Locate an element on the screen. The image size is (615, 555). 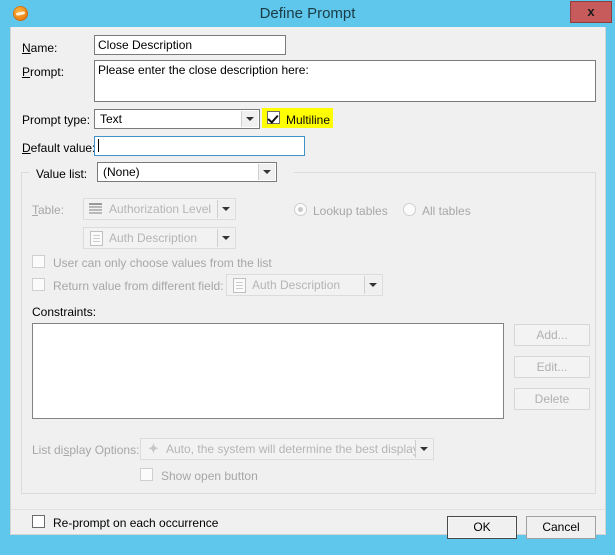
return-field-select: Auth Description is located at coordinates (304, 285).